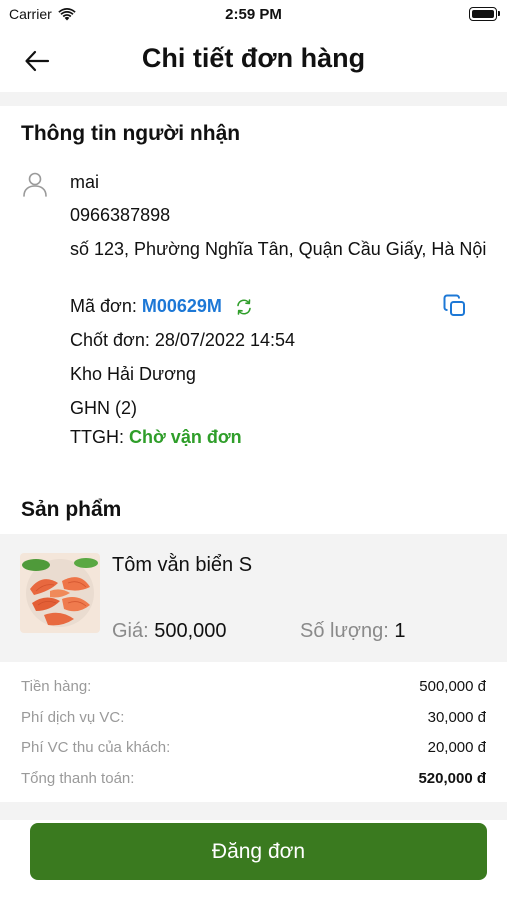 The height and width of the screenshot is (900, 507). What do you see at coordinates (456, 717) in the screenshot?
I see `summary-value: 30,000 đ` at bounding box center [456, 717].